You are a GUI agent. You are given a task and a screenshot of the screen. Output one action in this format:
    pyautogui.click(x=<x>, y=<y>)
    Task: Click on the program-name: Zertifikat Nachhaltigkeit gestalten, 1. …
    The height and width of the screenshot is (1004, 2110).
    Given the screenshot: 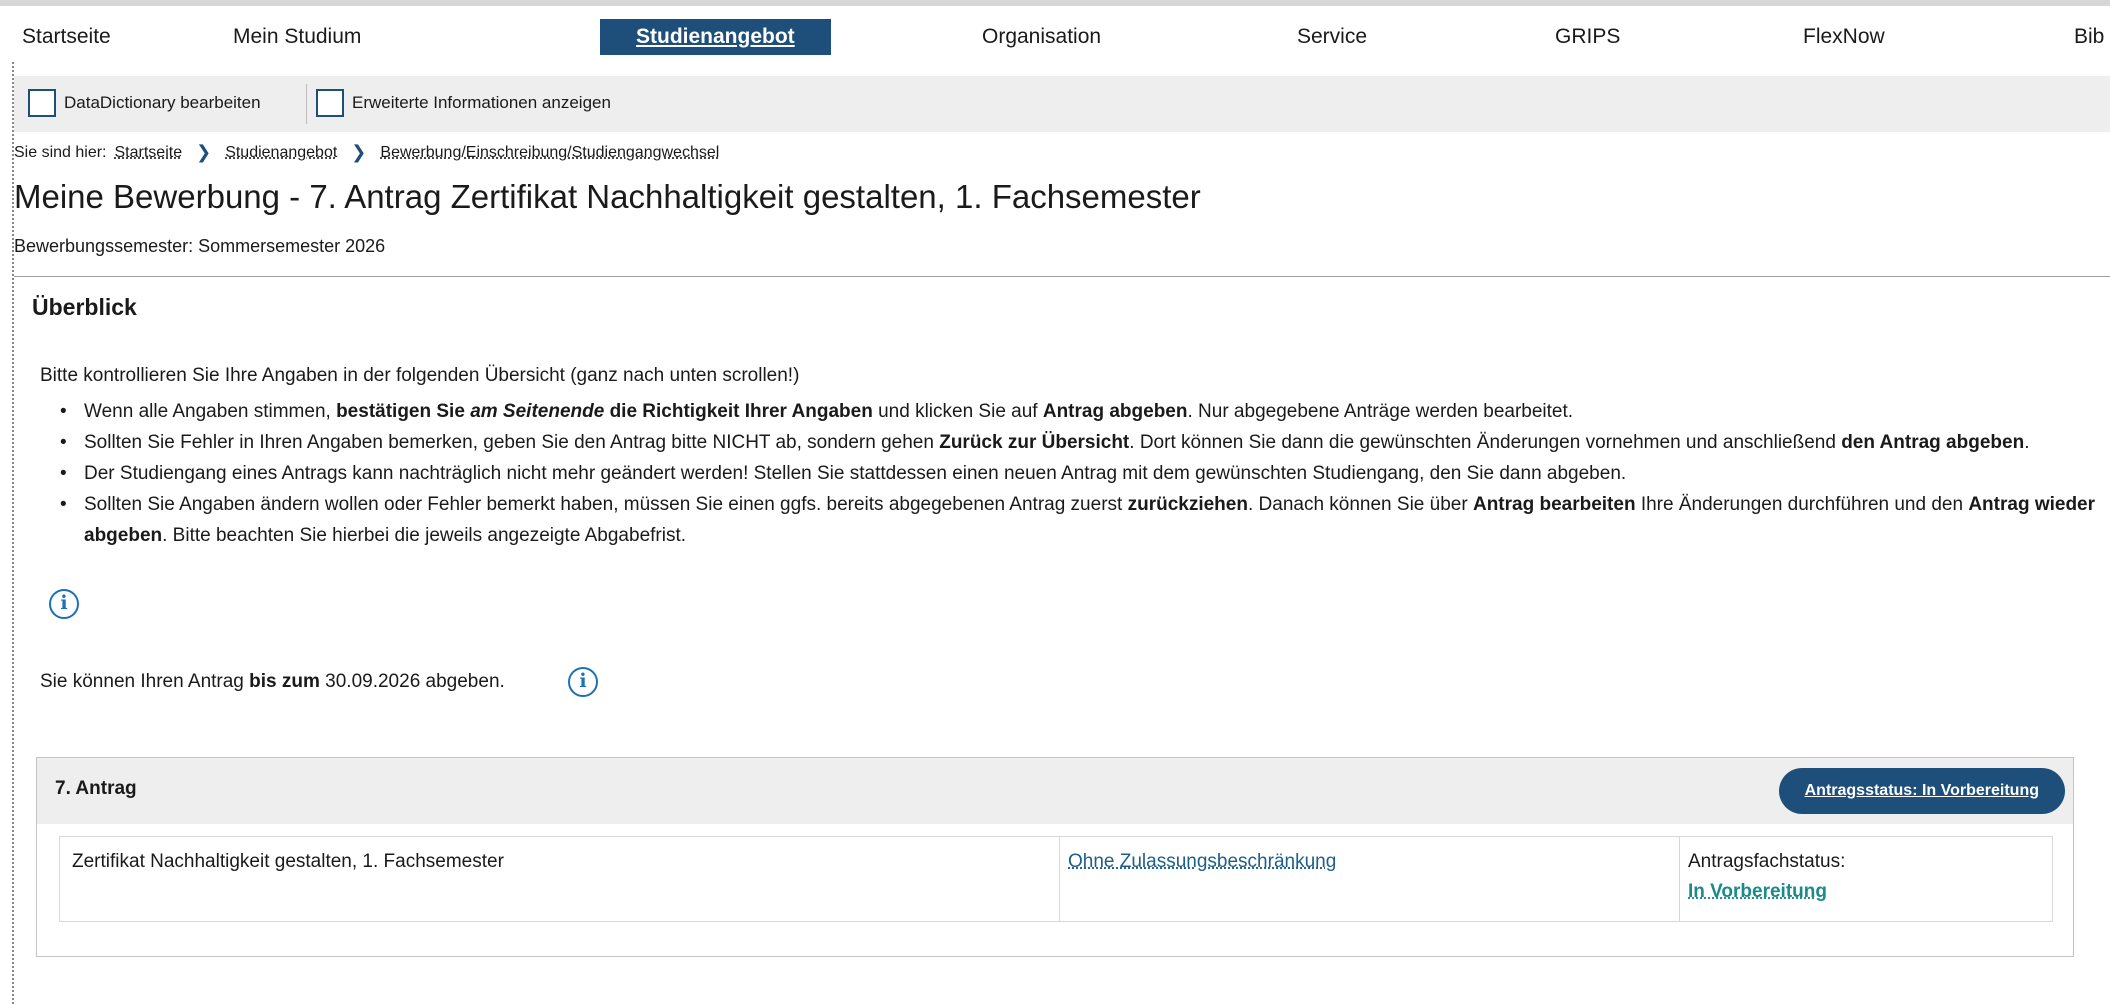 What is the action you would take?
    pyautogui.click(x=560, y=879)
    